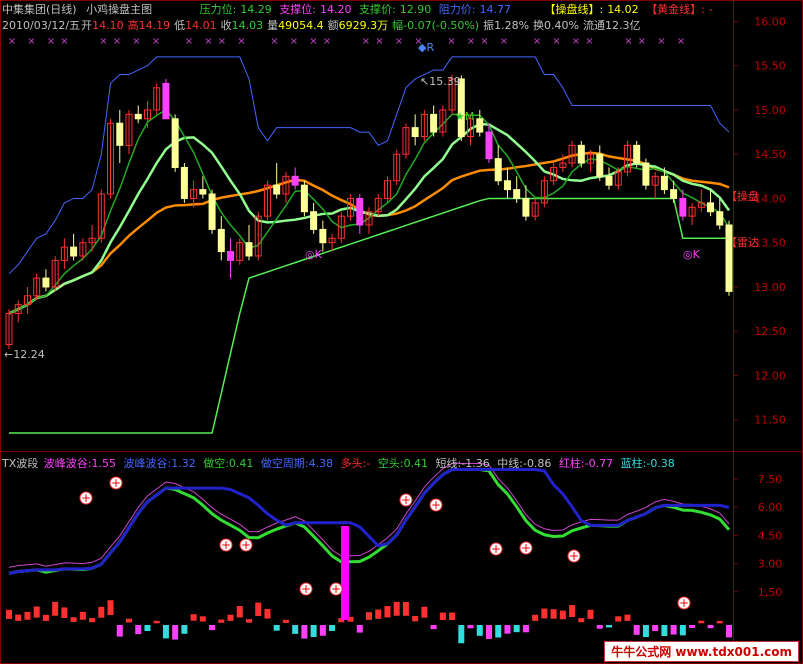  Describe the element at coordinates (154, 25) in the screenshot. I see `high-value: 14.19` at that location.